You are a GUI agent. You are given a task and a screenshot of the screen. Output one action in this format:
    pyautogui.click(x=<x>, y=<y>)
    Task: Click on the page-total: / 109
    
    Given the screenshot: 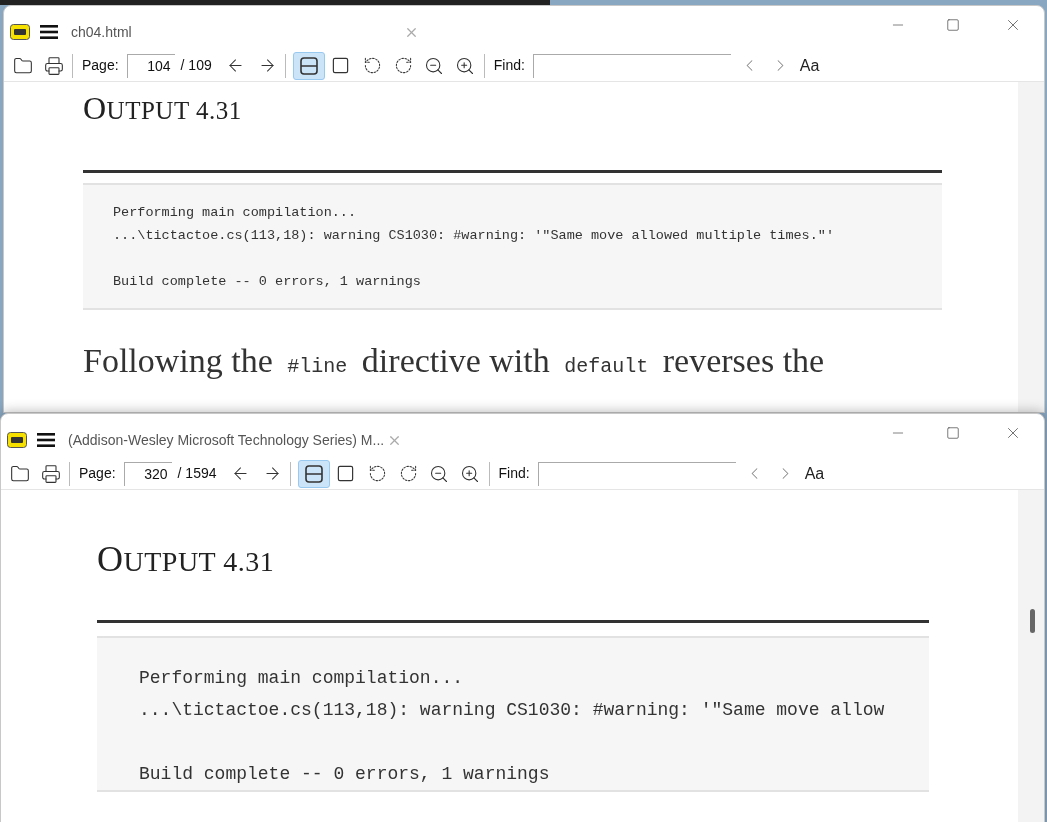 What is the action you would take?
    pyautogui.click(x=196, y=65)
    